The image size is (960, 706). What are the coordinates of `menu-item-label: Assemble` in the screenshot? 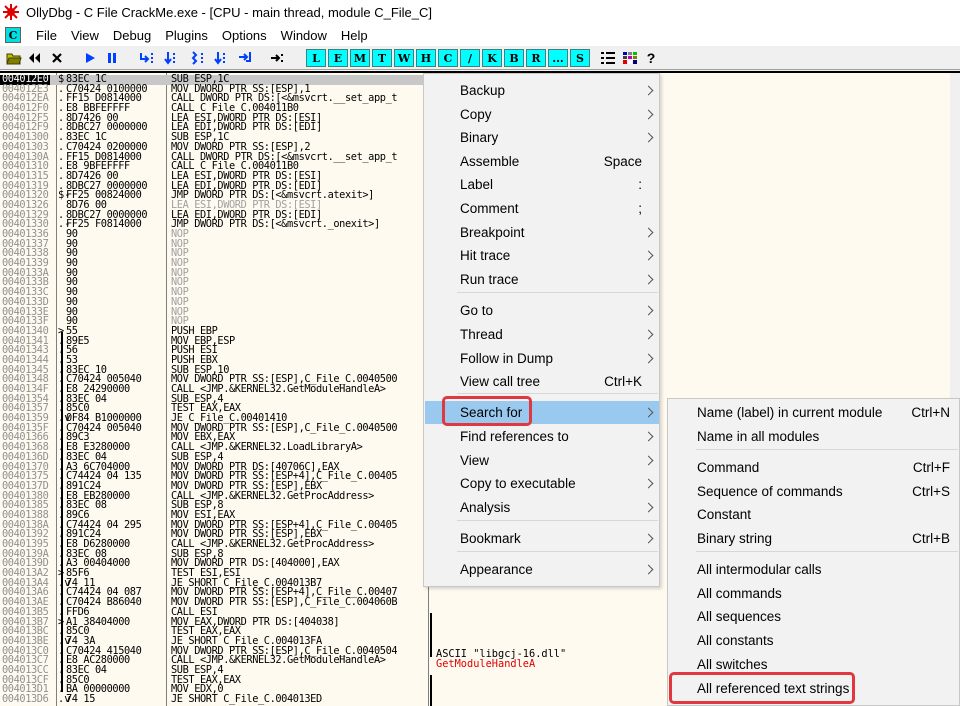 It's located at (490, 161).